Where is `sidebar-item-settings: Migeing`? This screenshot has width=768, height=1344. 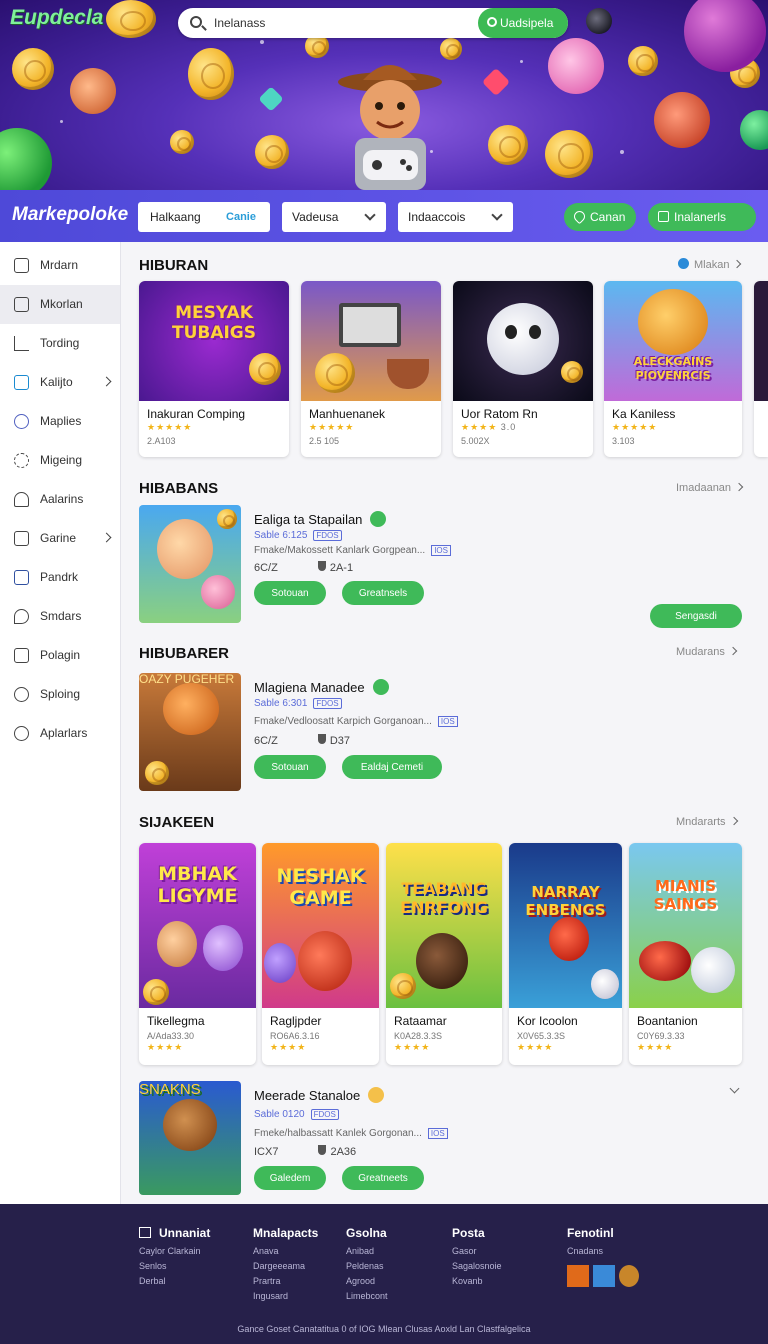 sidebar-item-settings: Migeing is located at coordinates (60, 460).